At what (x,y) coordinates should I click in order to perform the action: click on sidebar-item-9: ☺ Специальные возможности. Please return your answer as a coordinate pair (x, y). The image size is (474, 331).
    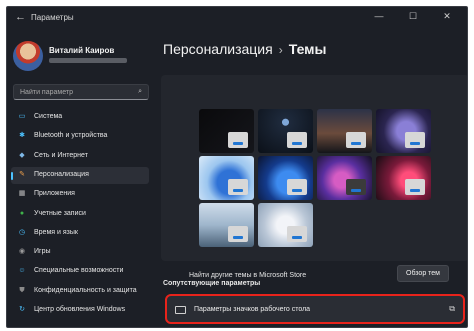
    Looking at the image, I should click on (80, 271).